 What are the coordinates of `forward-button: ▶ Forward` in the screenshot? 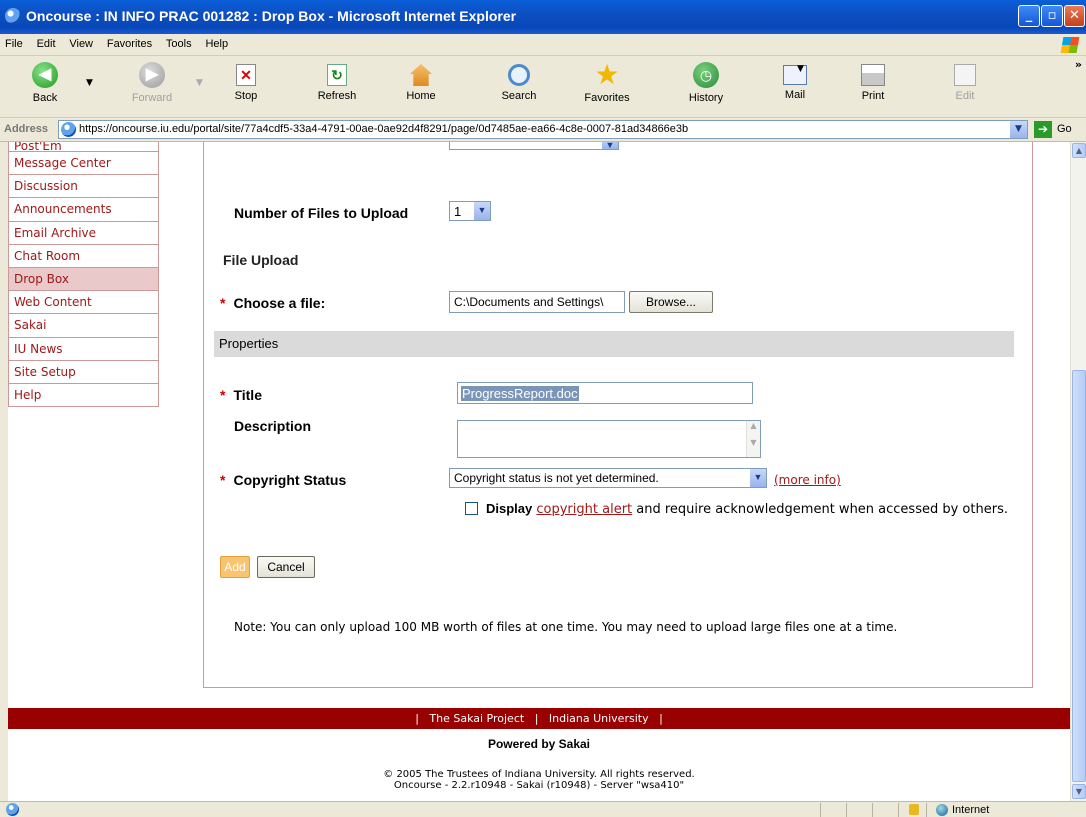 It's located at (152, 83).